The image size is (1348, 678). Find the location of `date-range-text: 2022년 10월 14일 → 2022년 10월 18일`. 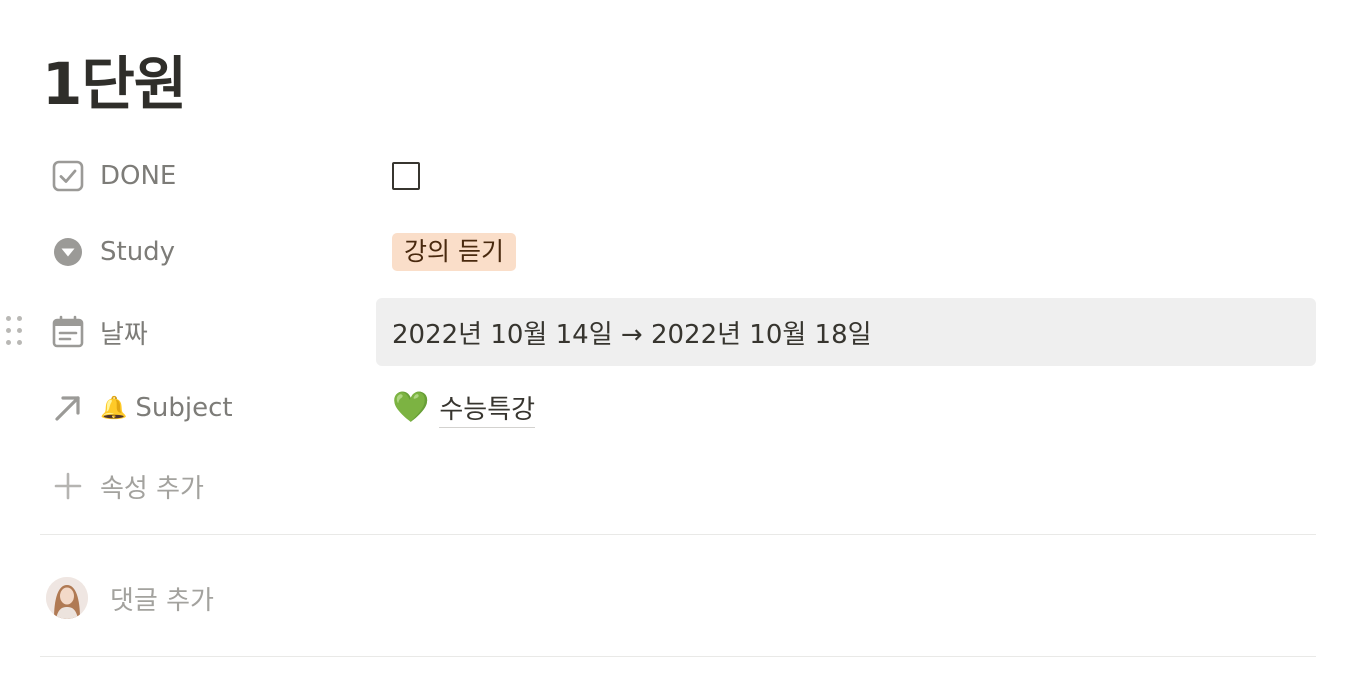

date-range-text: 2022년 10월 14일 → 2022년 10월 18일 is located at coordinates (632, 334).